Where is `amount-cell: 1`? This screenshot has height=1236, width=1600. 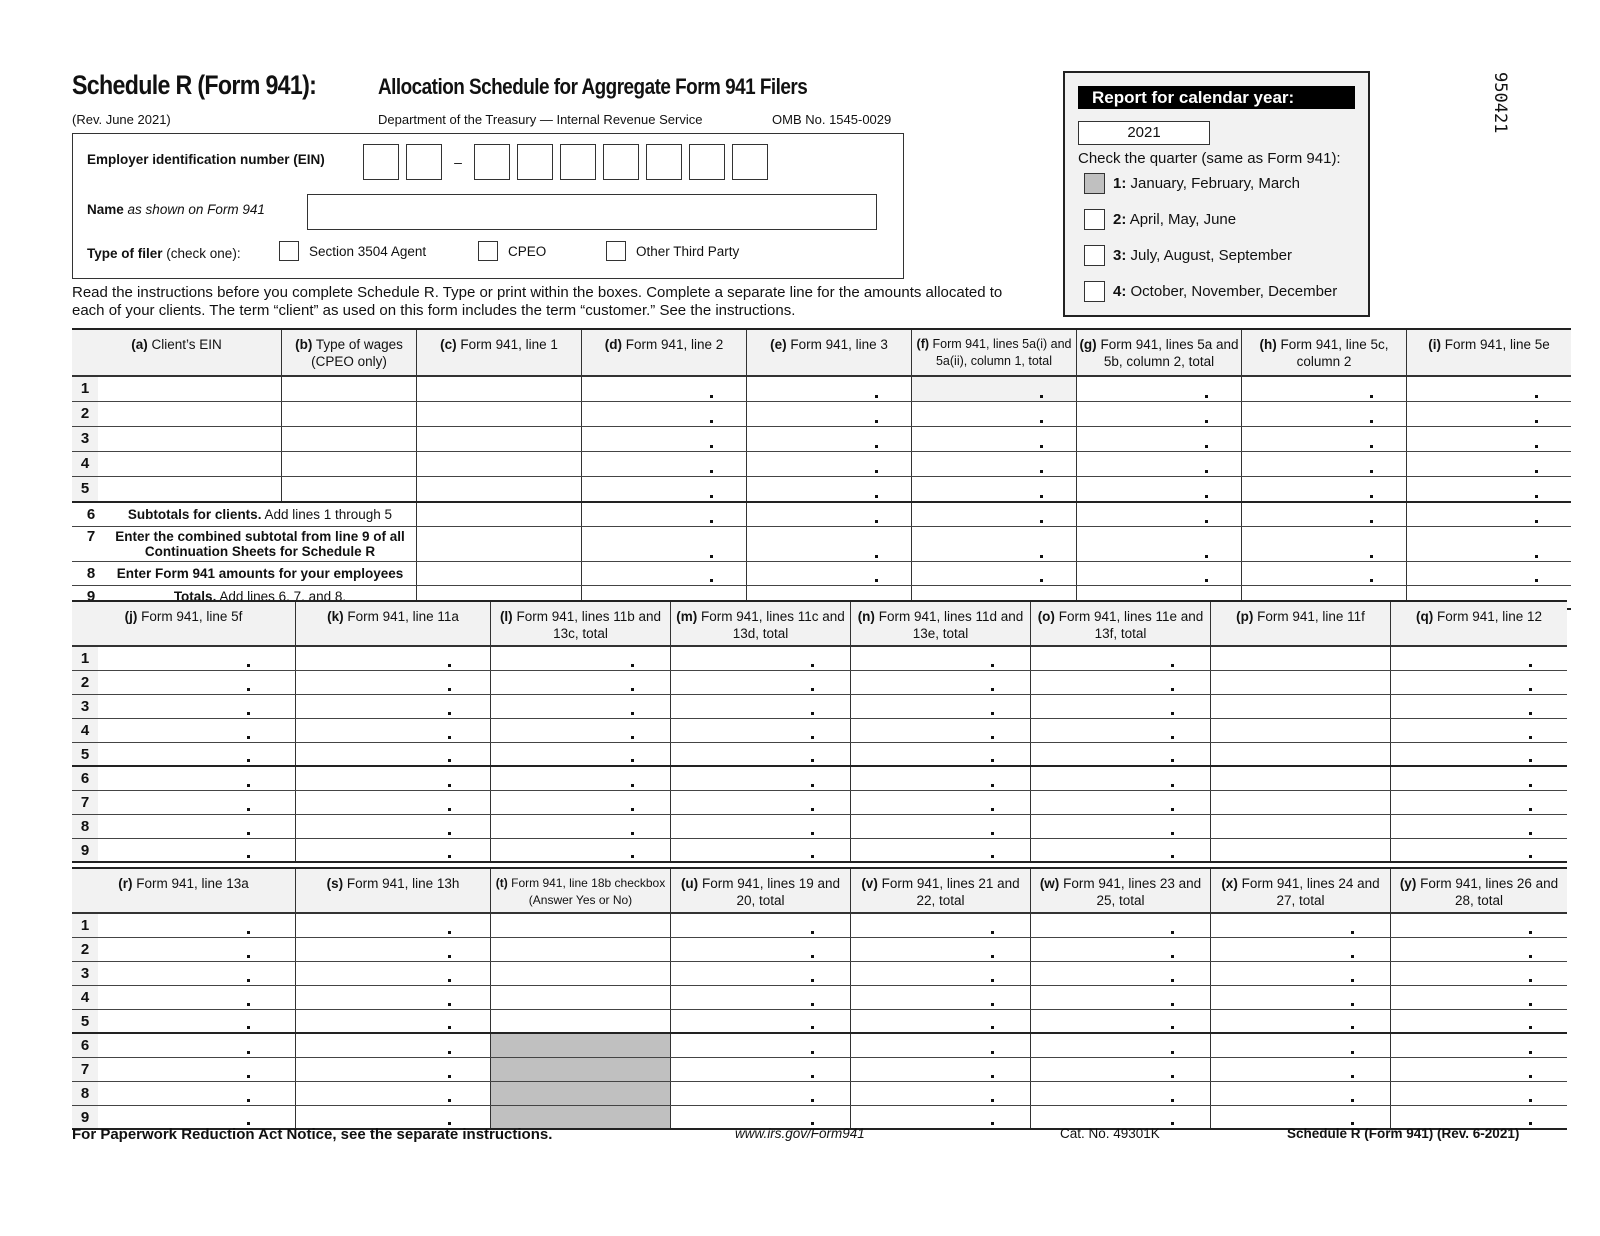
amount-cell: 1 is located at coordinates (184, 658).